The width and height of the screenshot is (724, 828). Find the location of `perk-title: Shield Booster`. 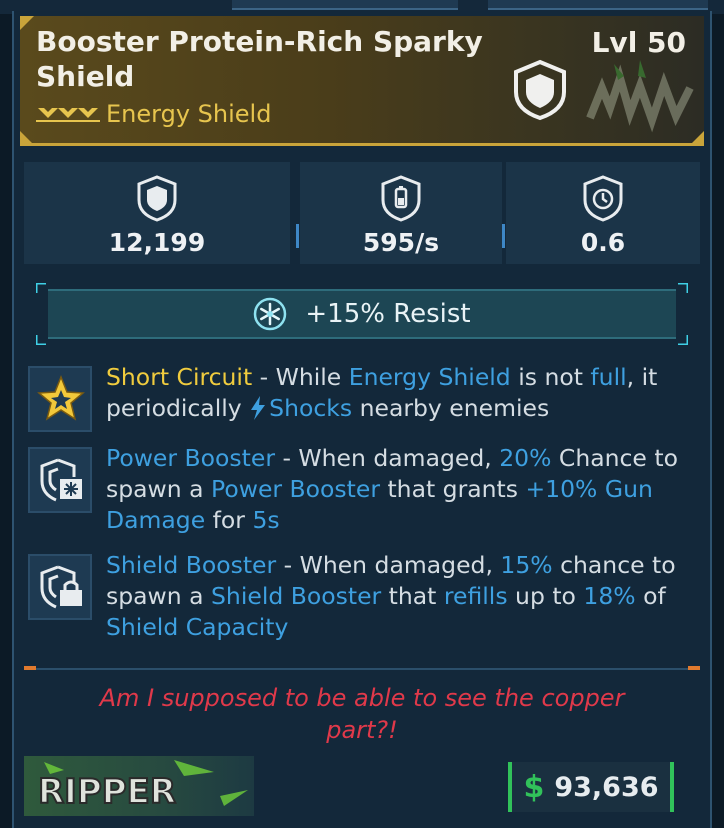

perk-title: Shield Booster is located at coordinates (191, 565).